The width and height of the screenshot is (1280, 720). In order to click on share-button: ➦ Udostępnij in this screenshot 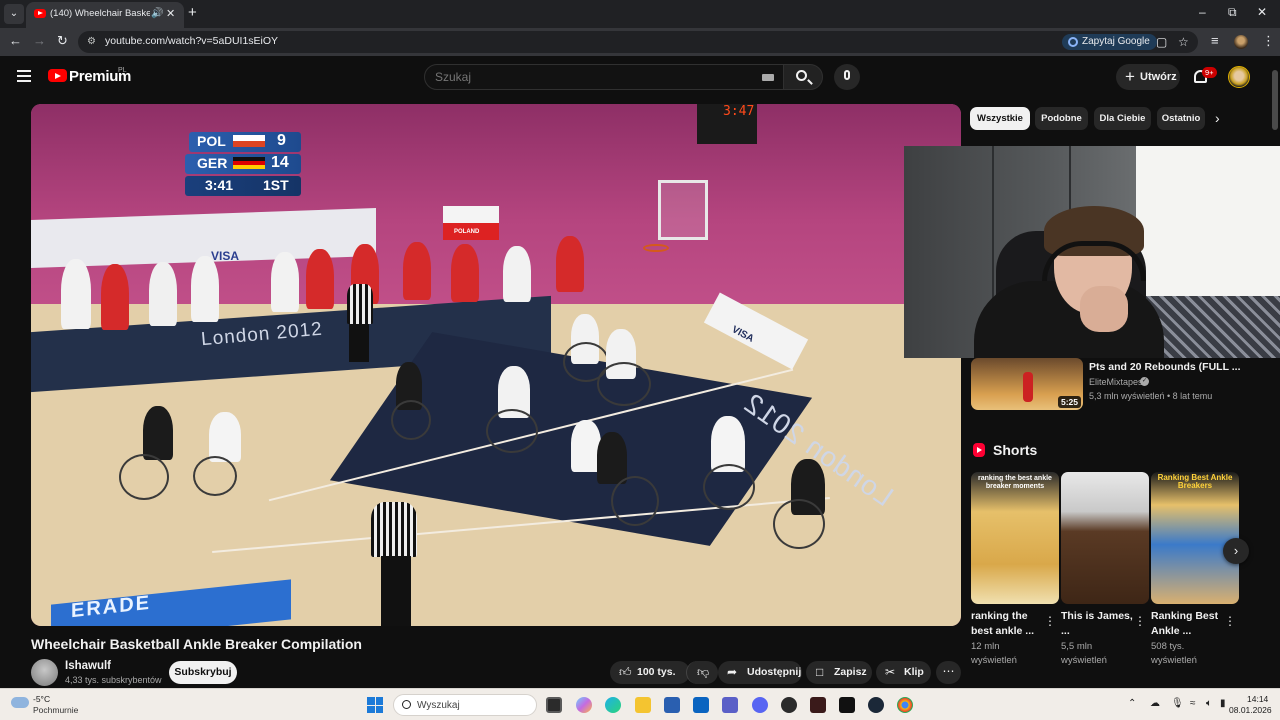, I will do `click(760, 672)`.